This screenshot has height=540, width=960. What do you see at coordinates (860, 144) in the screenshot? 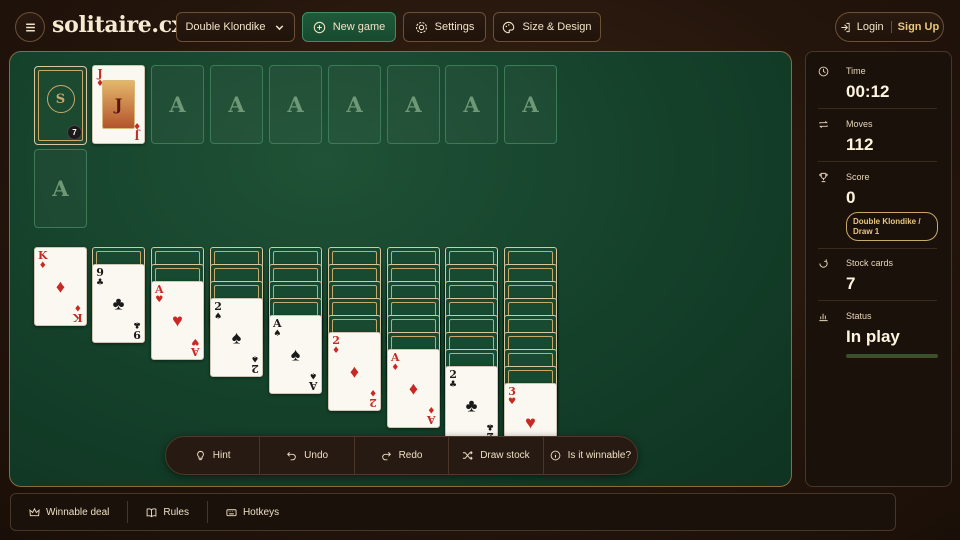
I see `moves-value: 112` at bounding box center [860, 144].